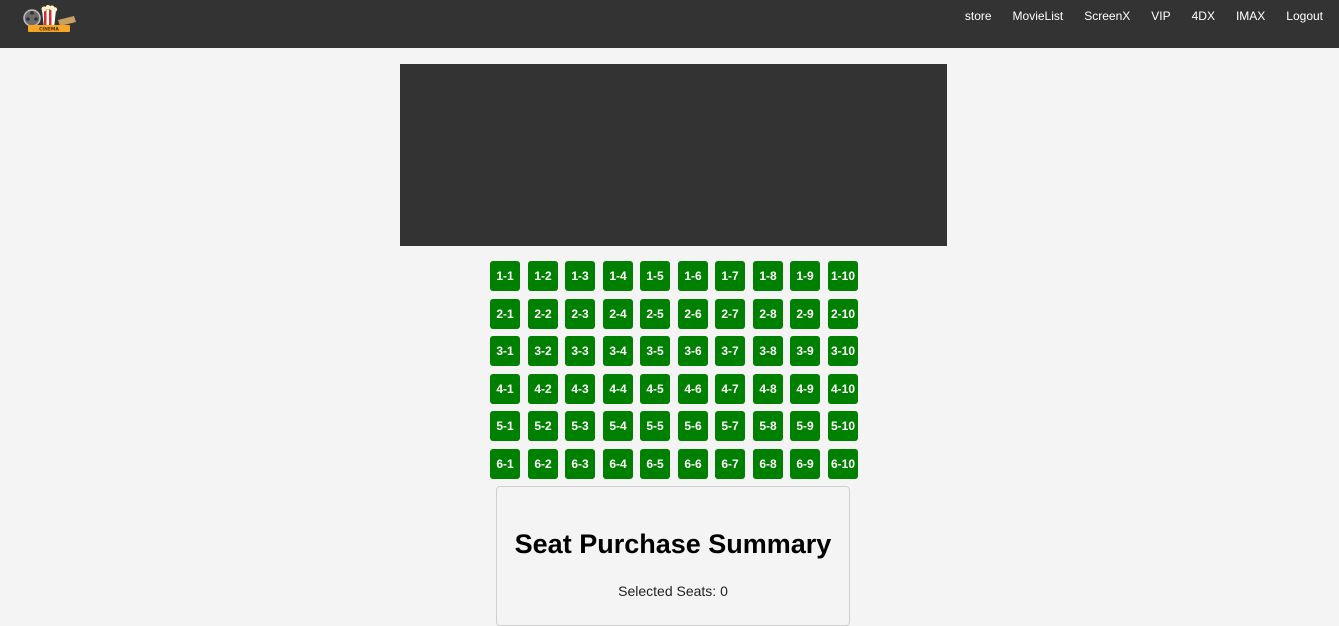 The image size is (1339, 626). What do you see at coordinates (618, 464) in the screenshot?
I see `seat-6-4: 6-4` at bounding box center [618, 464].